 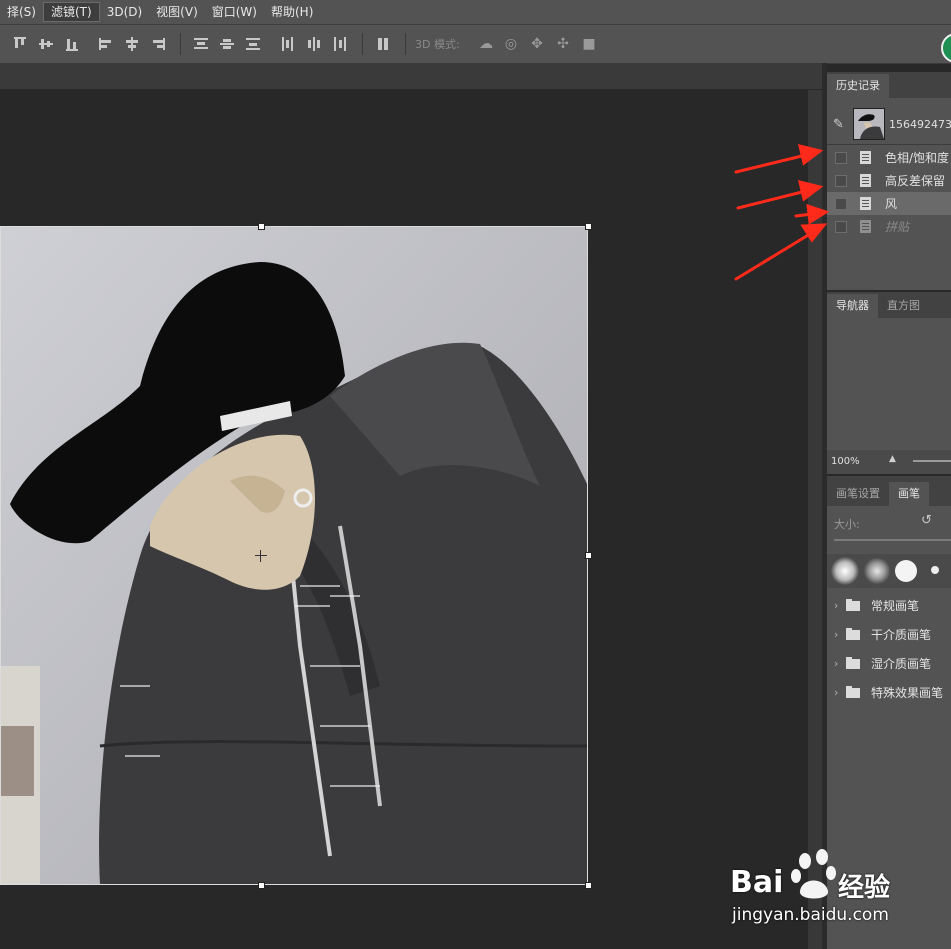 What do you see at coordinates (253, 44) in the screenshot?
I see `distribute-bottom-edges-icon` at bounding box center [253, 44].